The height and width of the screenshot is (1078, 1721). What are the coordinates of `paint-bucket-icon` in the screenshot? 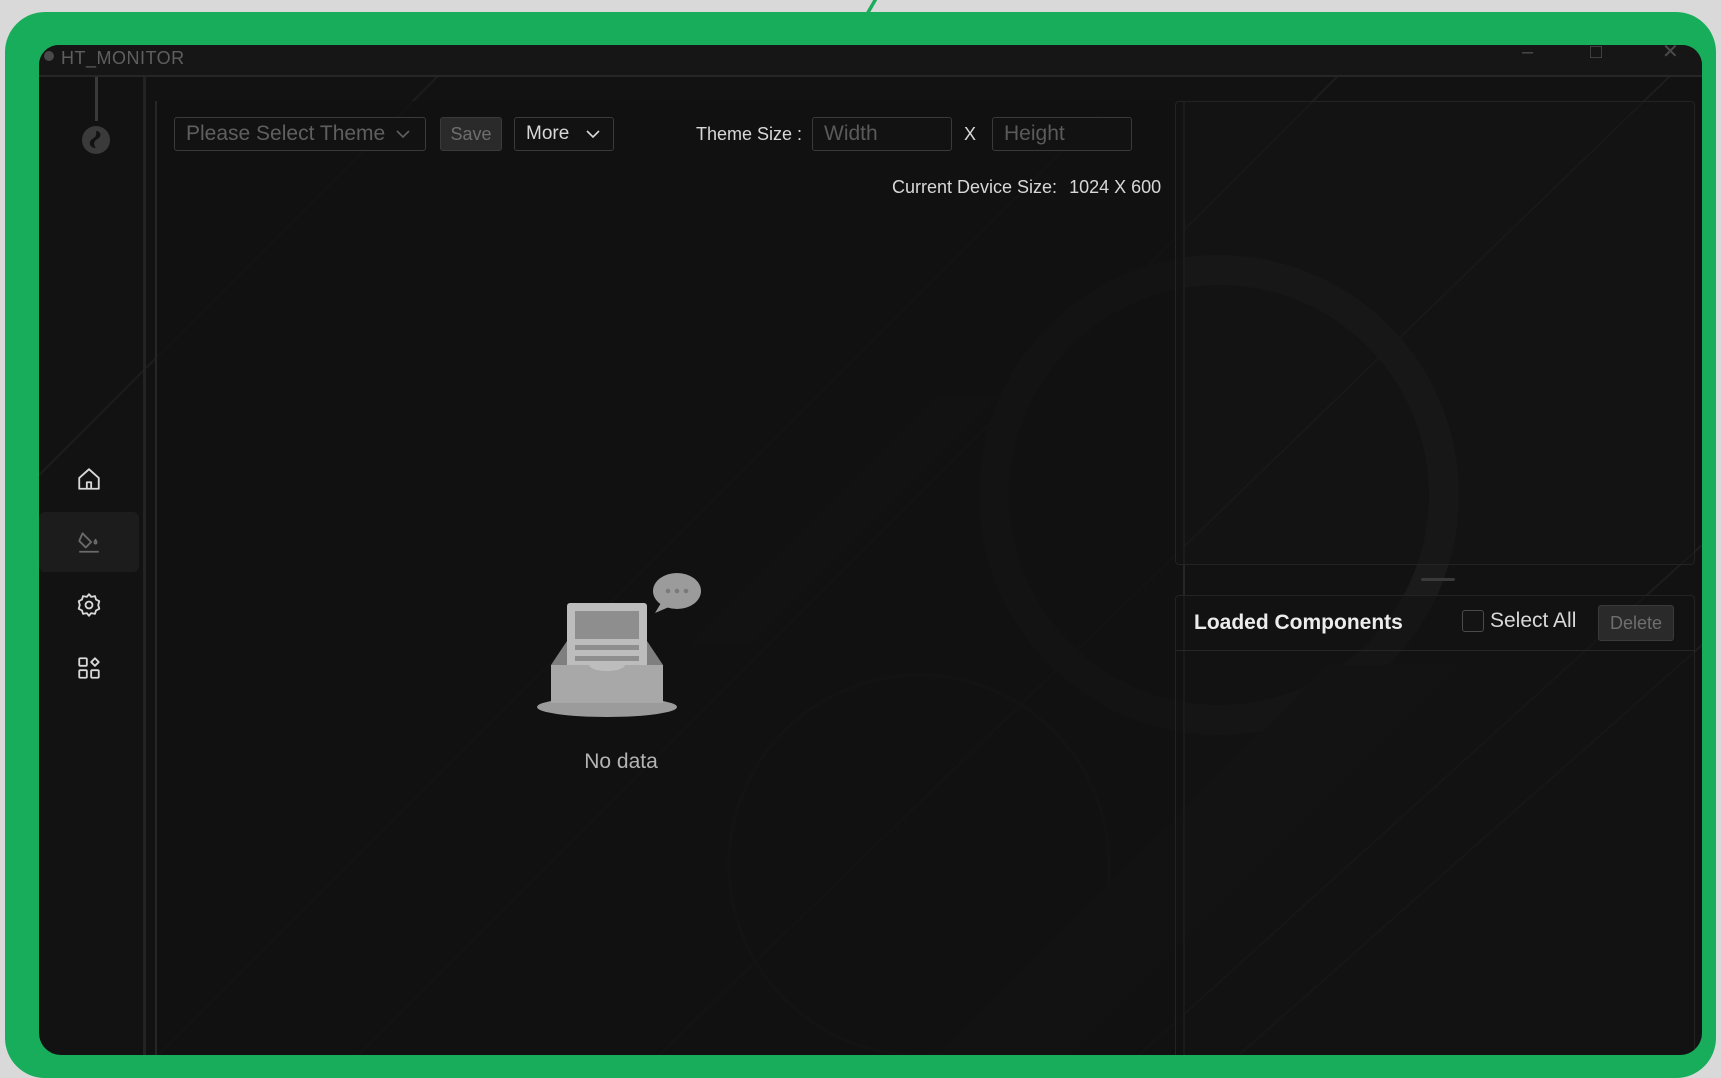 It's located at (88, 542).